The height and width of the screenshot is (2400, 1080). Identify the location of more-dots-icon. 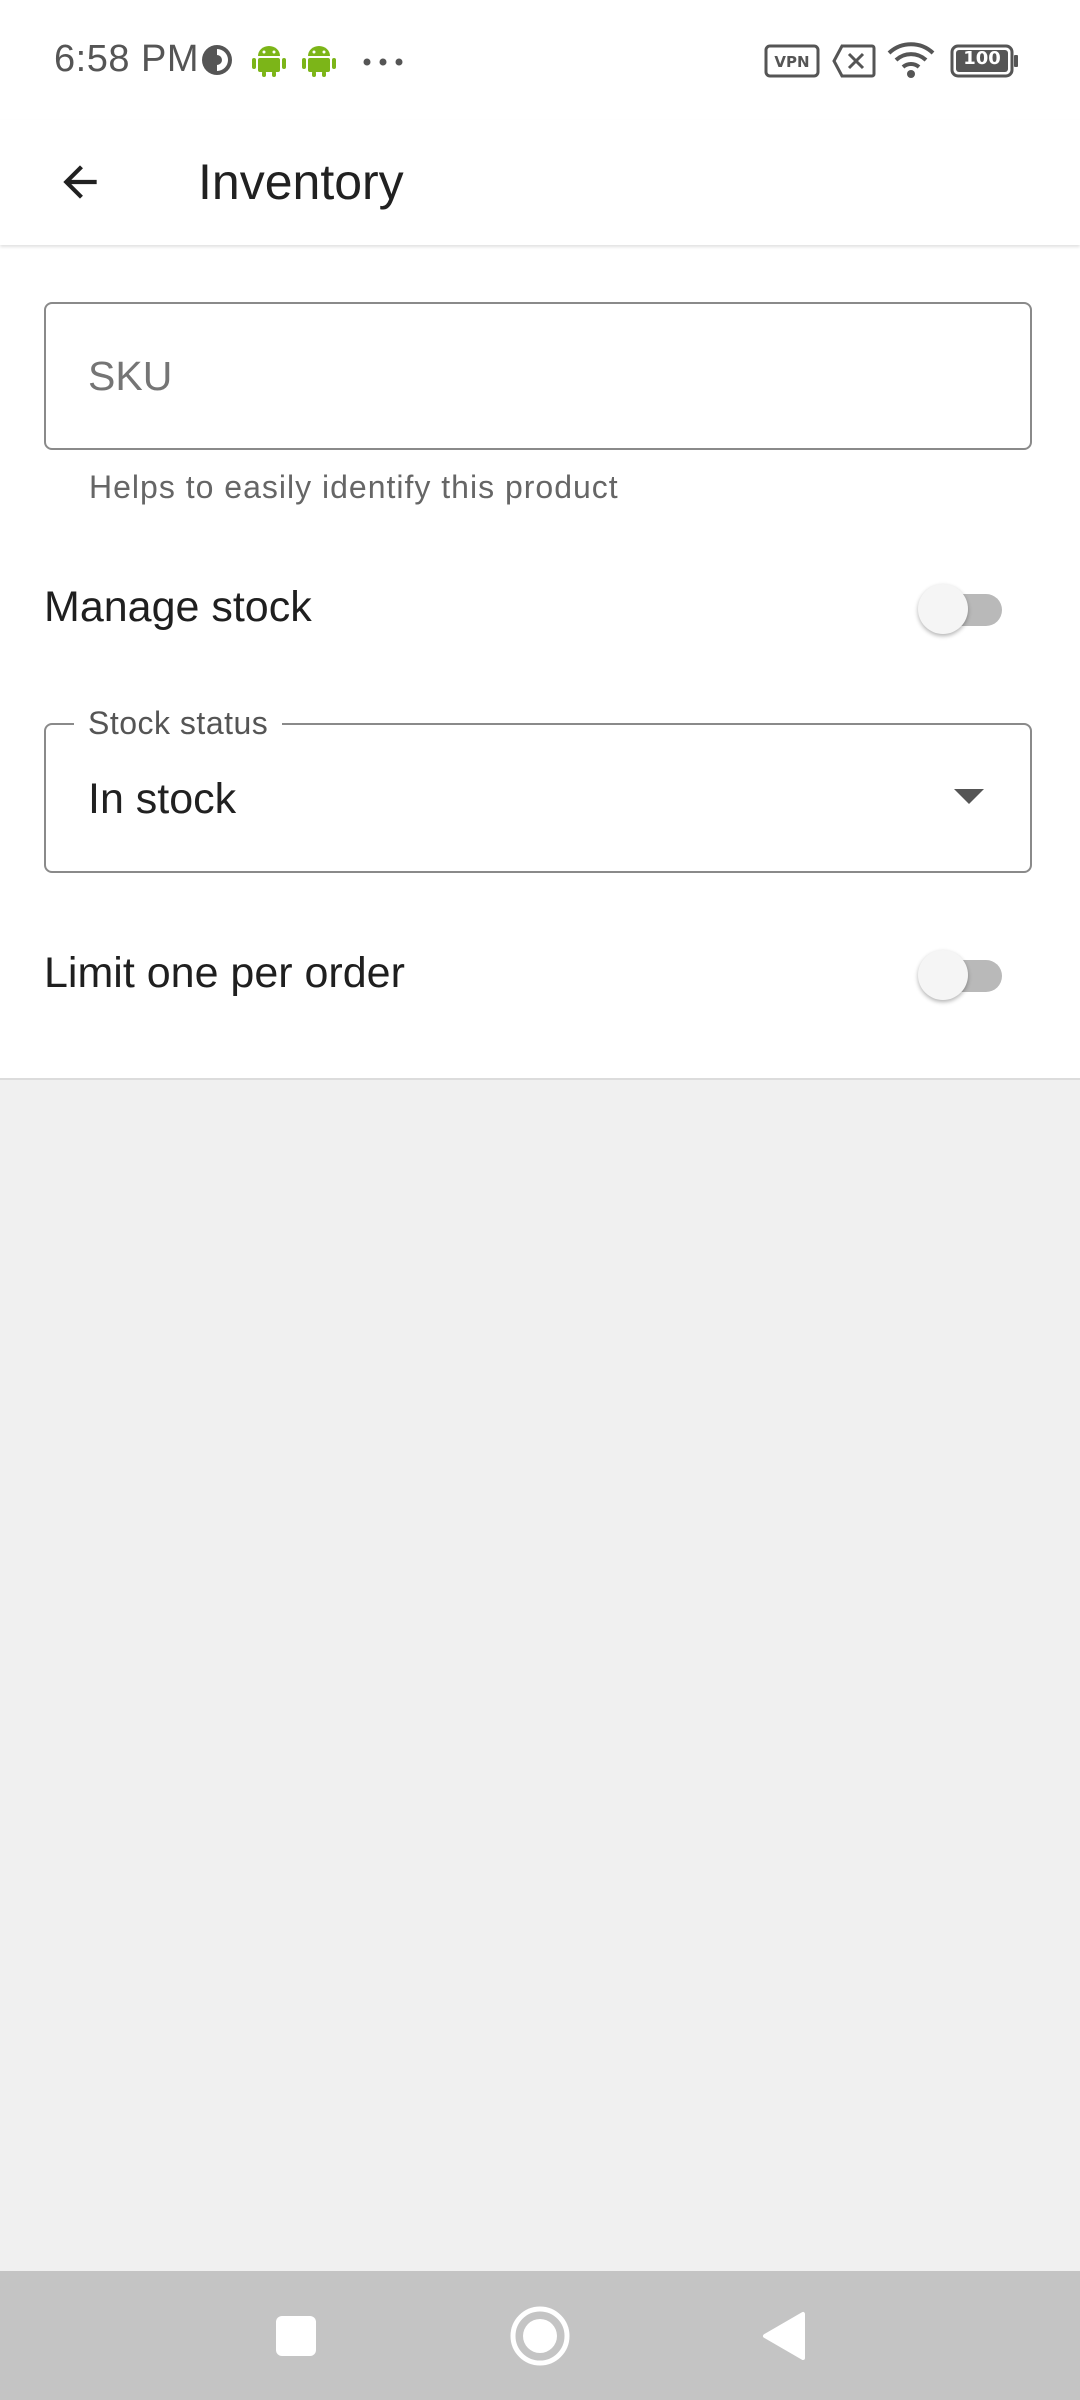
(383, 63).